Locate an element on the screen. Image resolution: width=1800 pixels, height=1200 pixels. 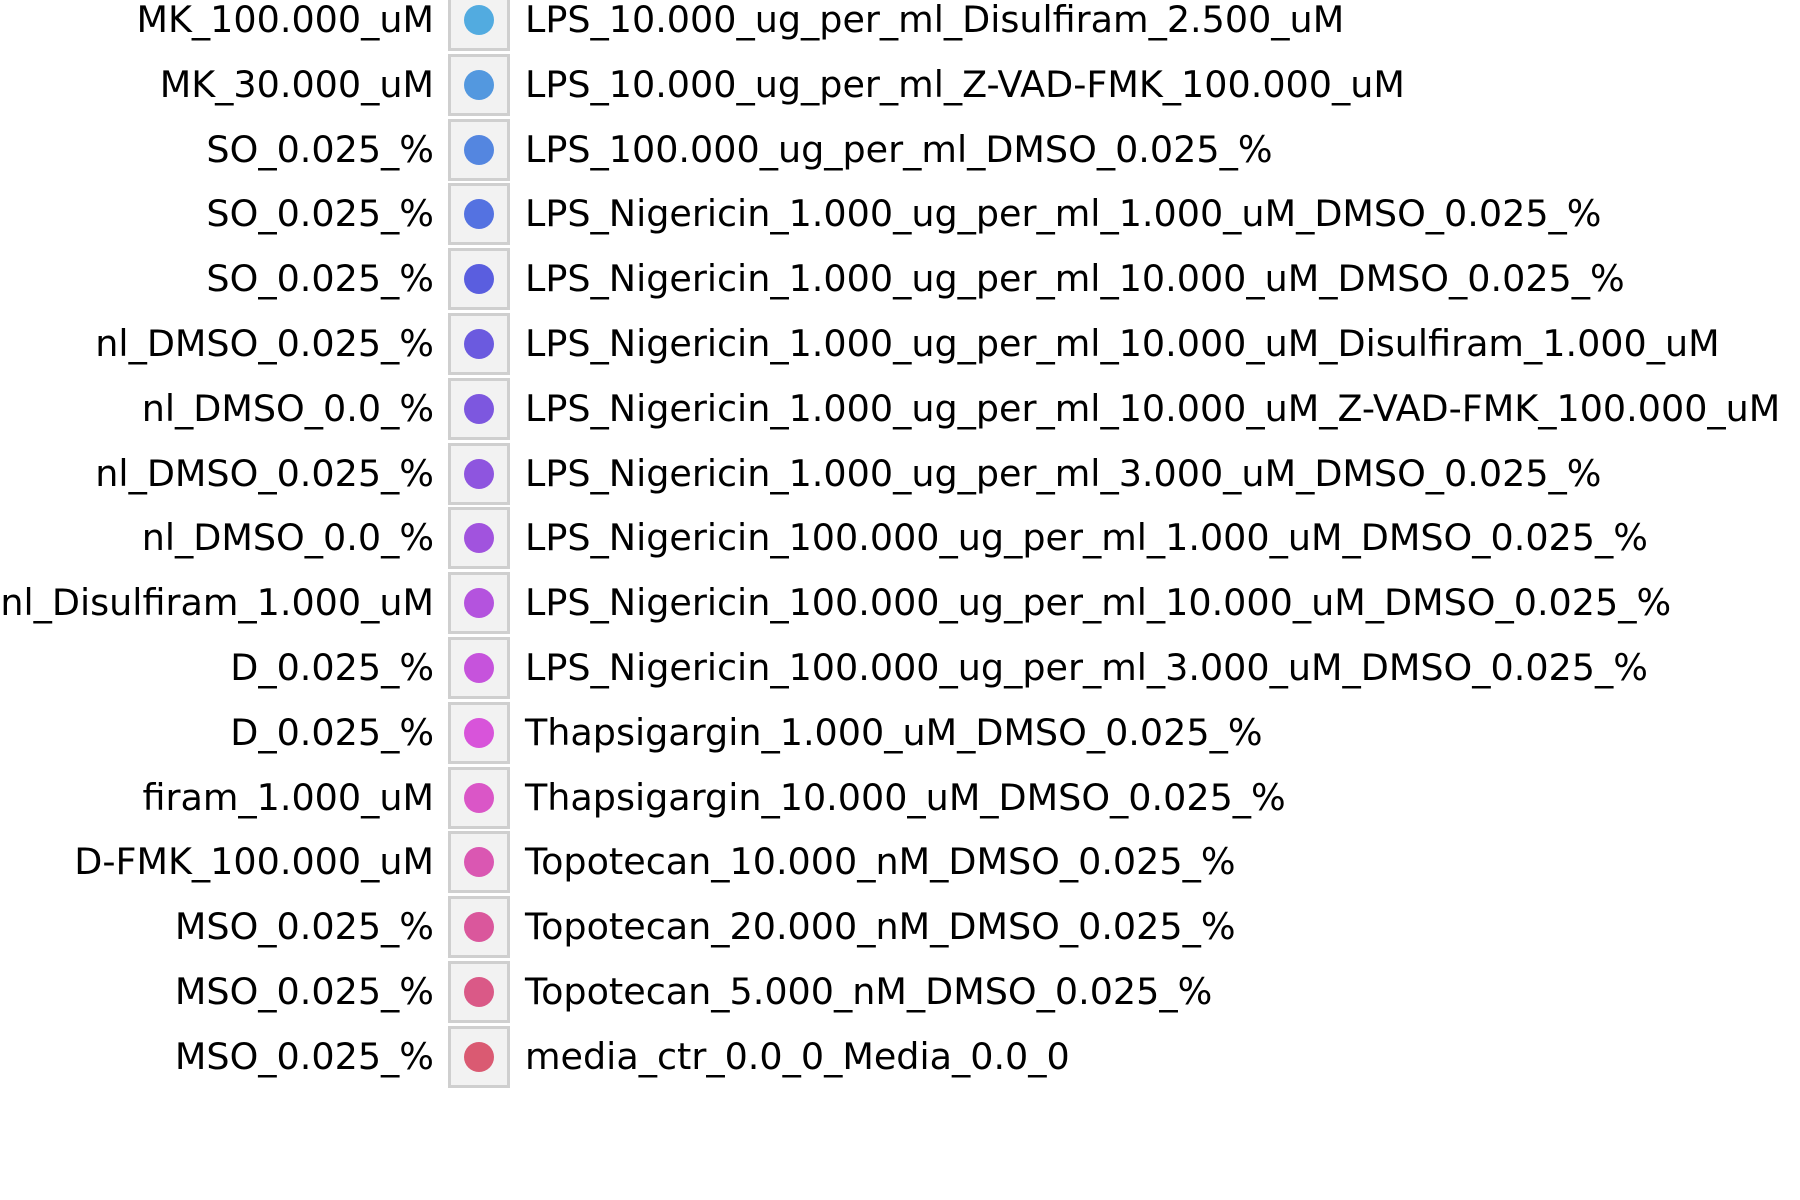
legend-entry-label: firam_1.000_uM is located at coordinates (288, 797).